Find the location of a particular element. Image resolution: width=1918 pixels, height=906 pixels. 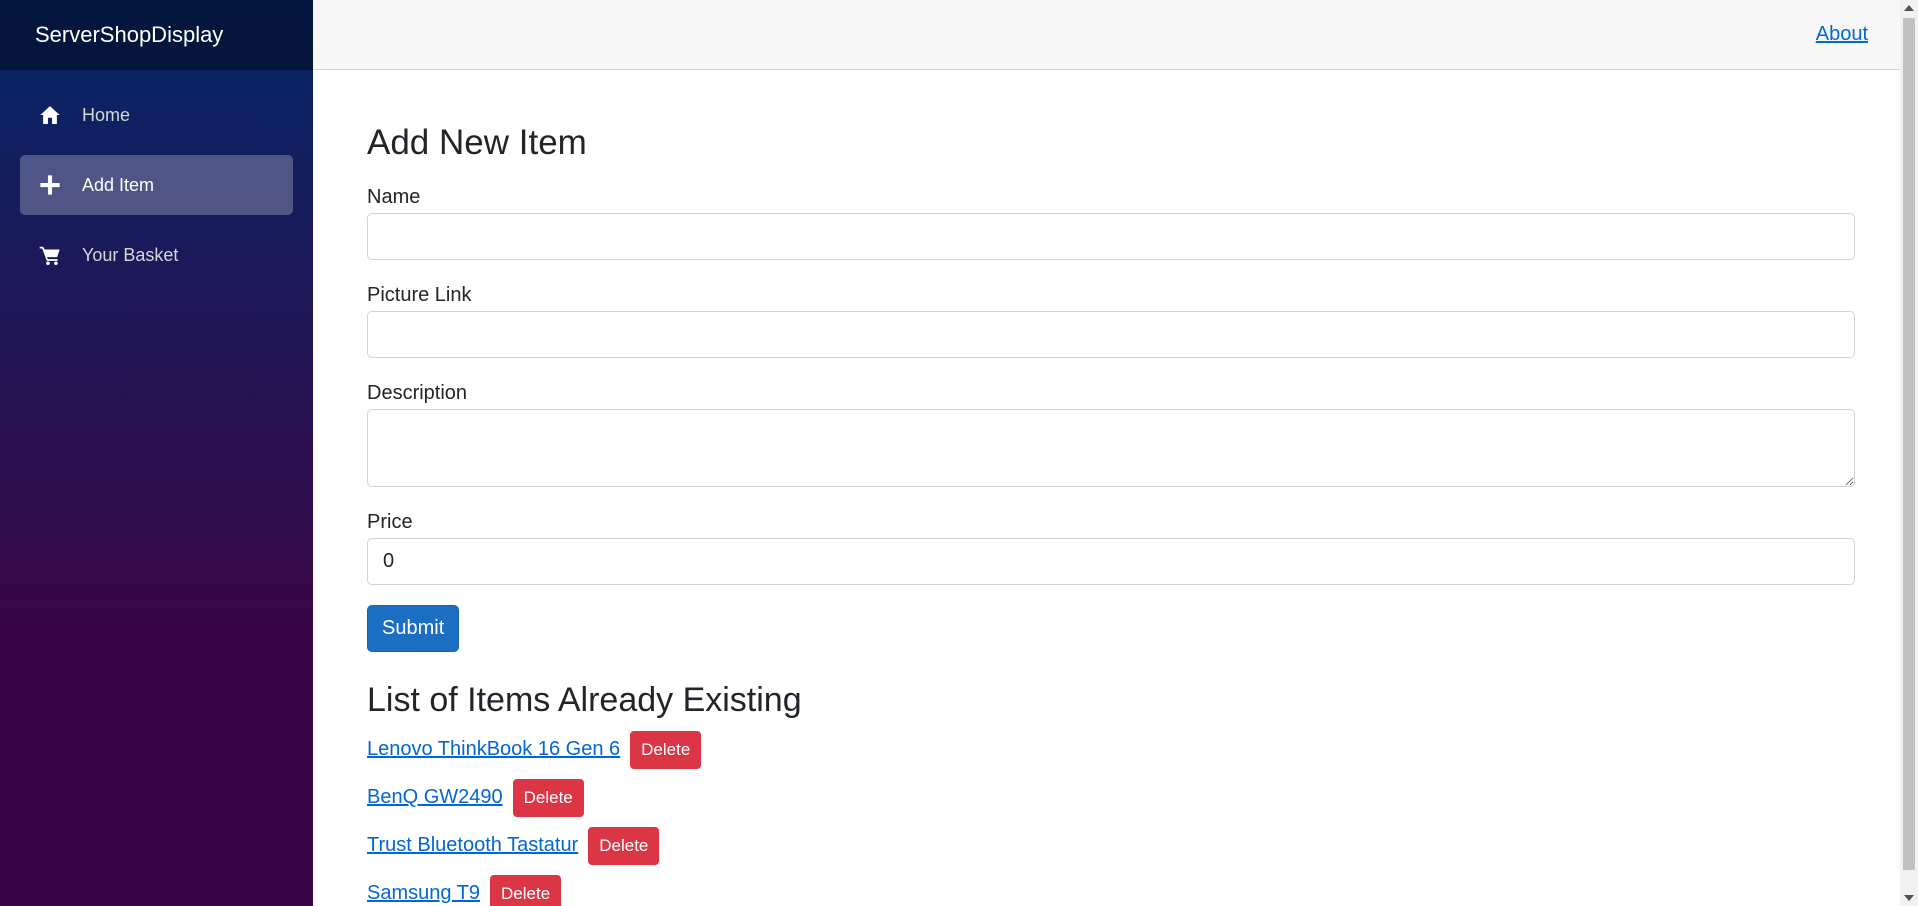

top-row: About is located at coordinates (1106, 35).